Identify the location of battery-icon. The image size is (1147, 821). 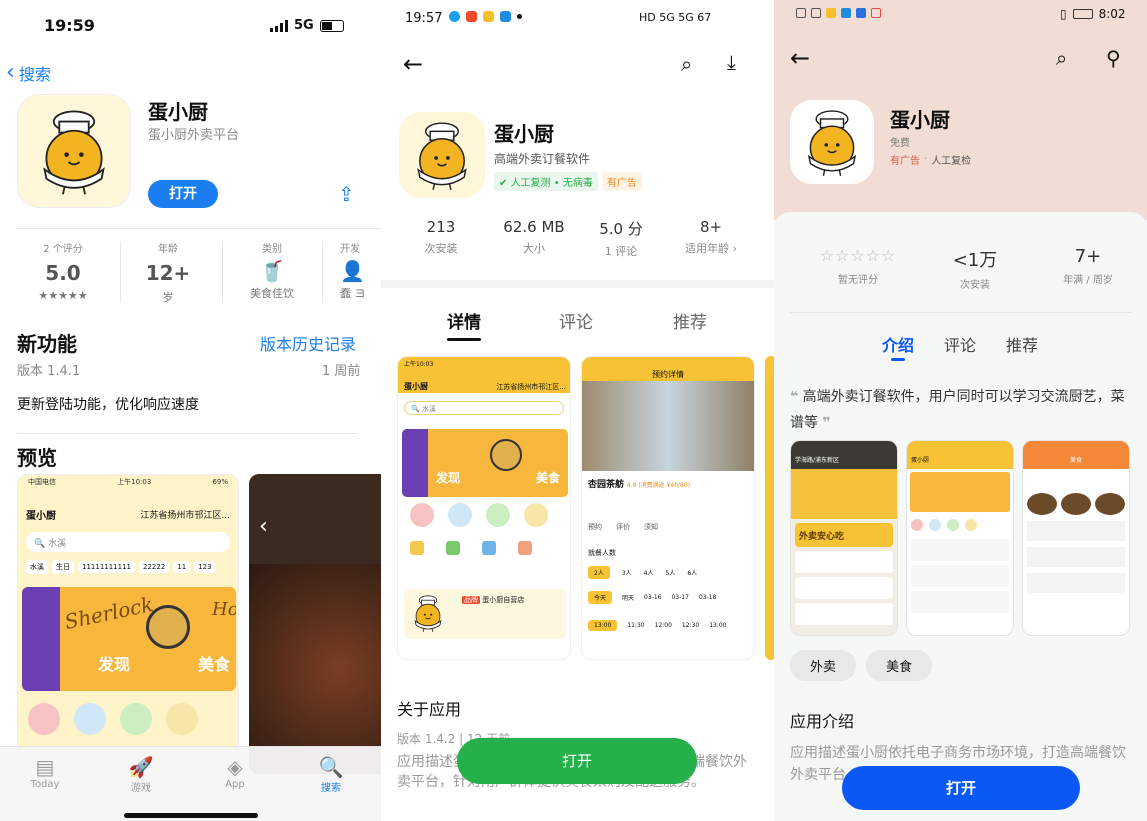
(331, 25).